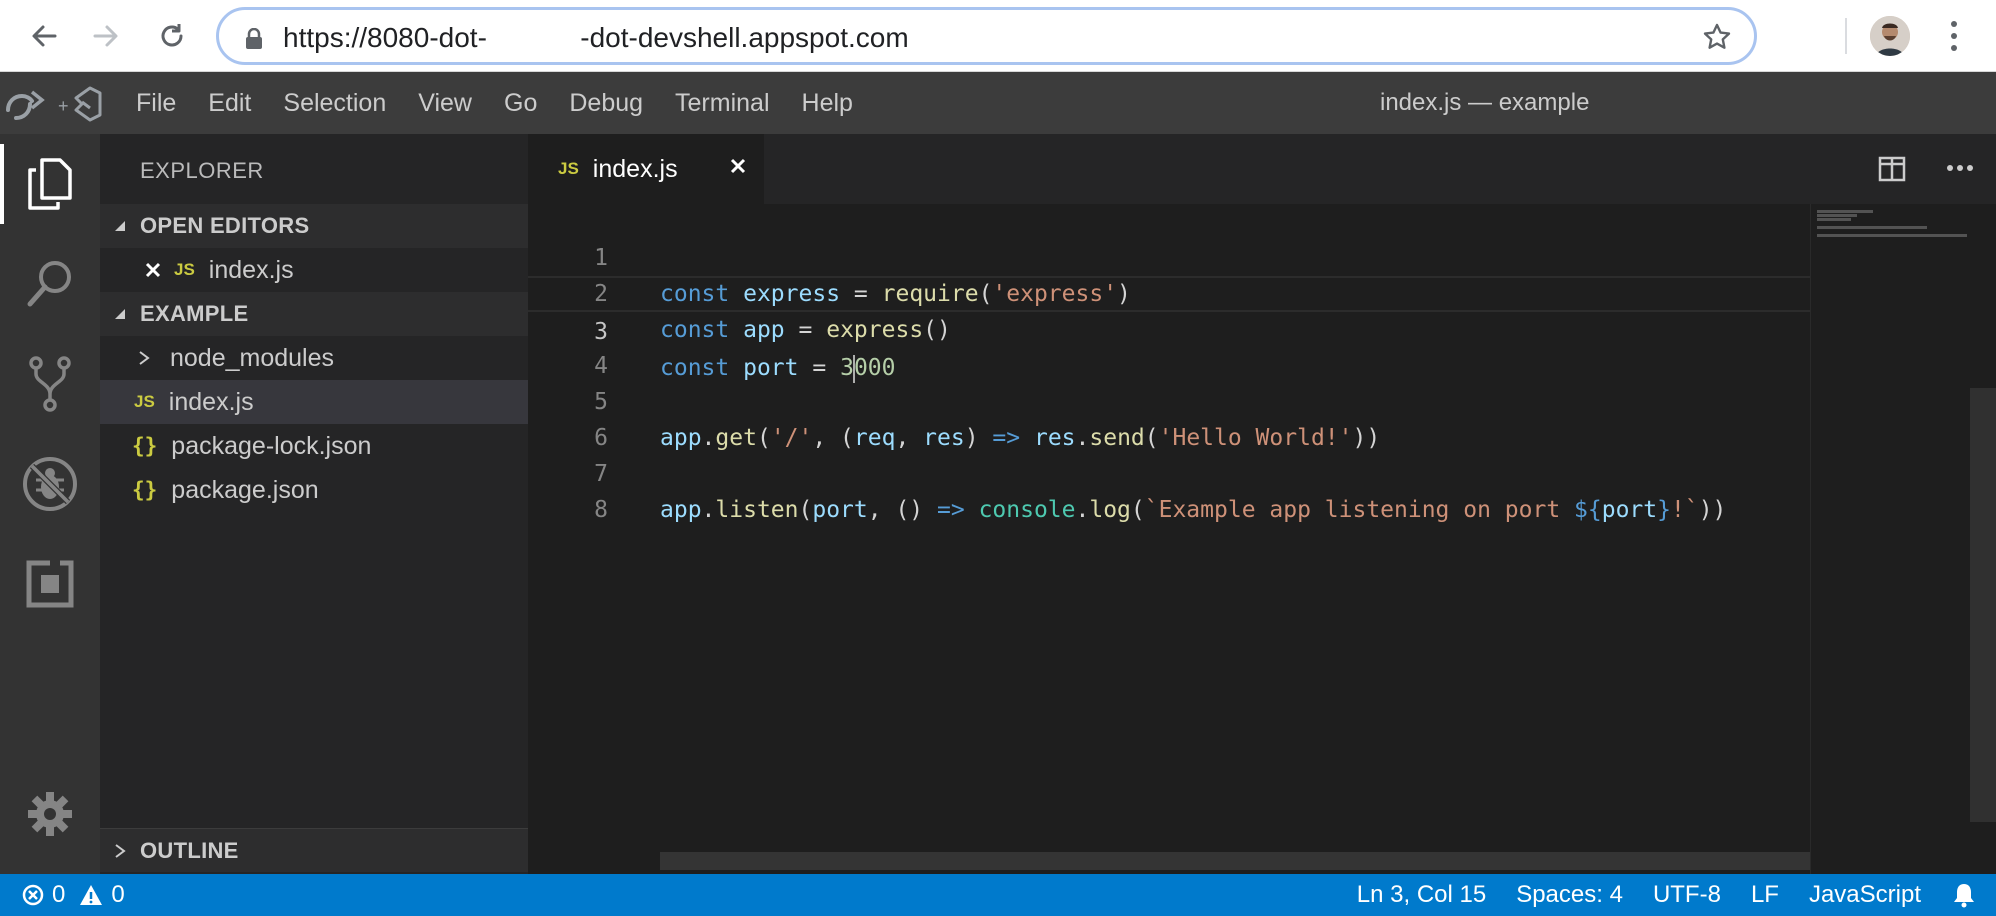 This screenshot has height=916, width=1996. What do you see at coordinates (1954, 36) in the screenshot?
I see `browser-menu-icon` at bounding box center [1954, 36].